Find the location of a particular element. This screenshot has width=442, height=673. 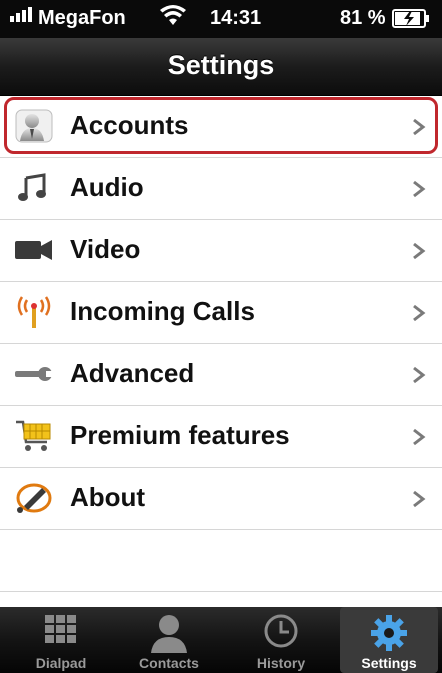

settings-item-label: Accounts is located at coordinates (129, 125).